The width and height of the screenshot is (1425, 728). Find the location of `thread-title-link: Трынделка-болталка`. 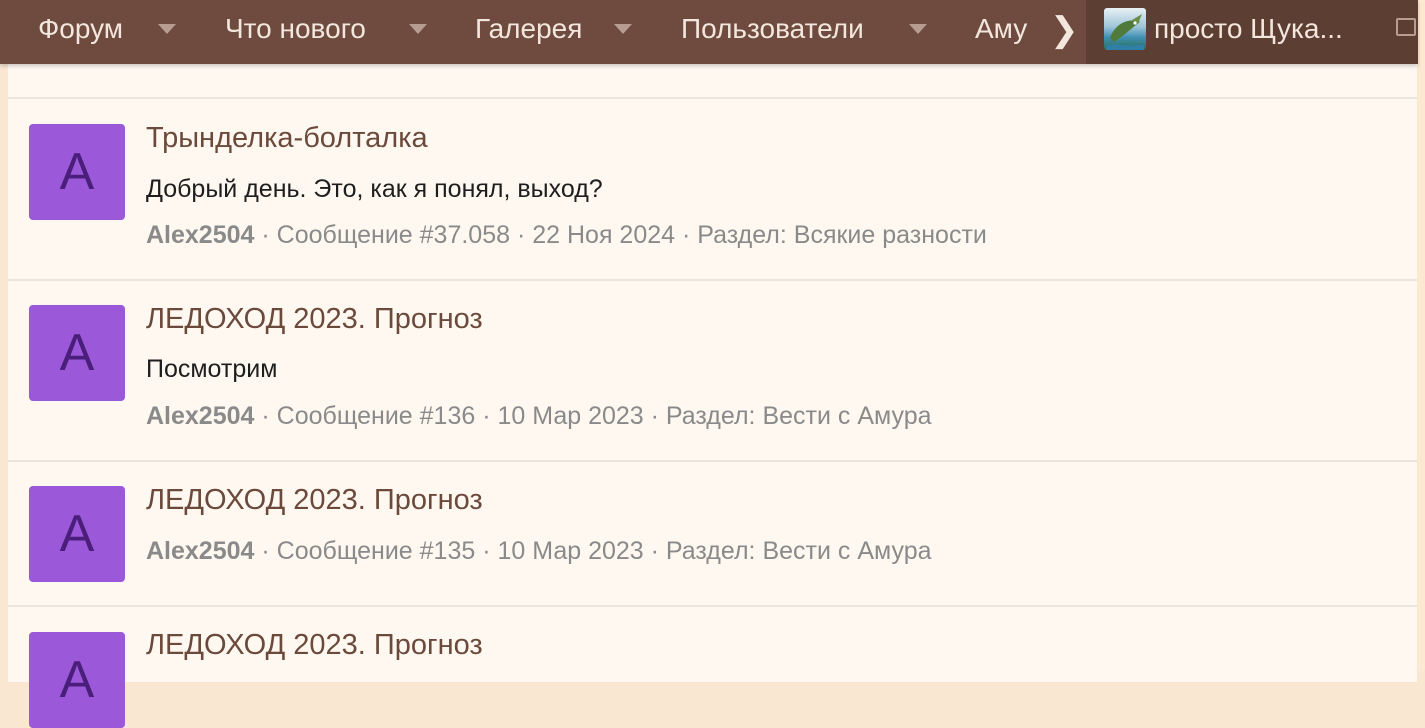

thread-title-link: Трынделка-болталка is located at coordinates (287, 138).